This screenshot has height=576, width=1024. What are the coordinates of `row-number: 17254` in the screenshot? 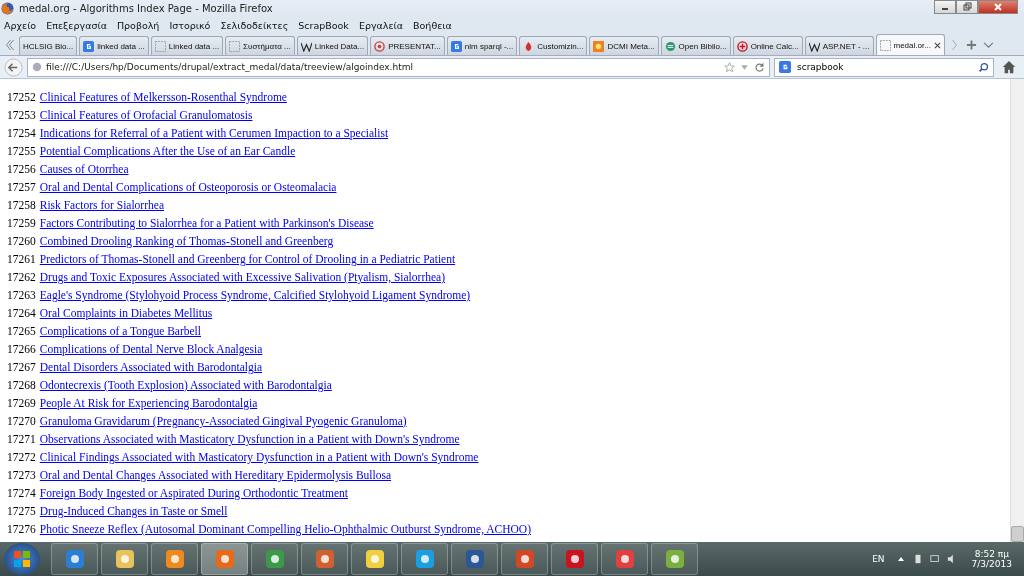 It's located at (21, 133).